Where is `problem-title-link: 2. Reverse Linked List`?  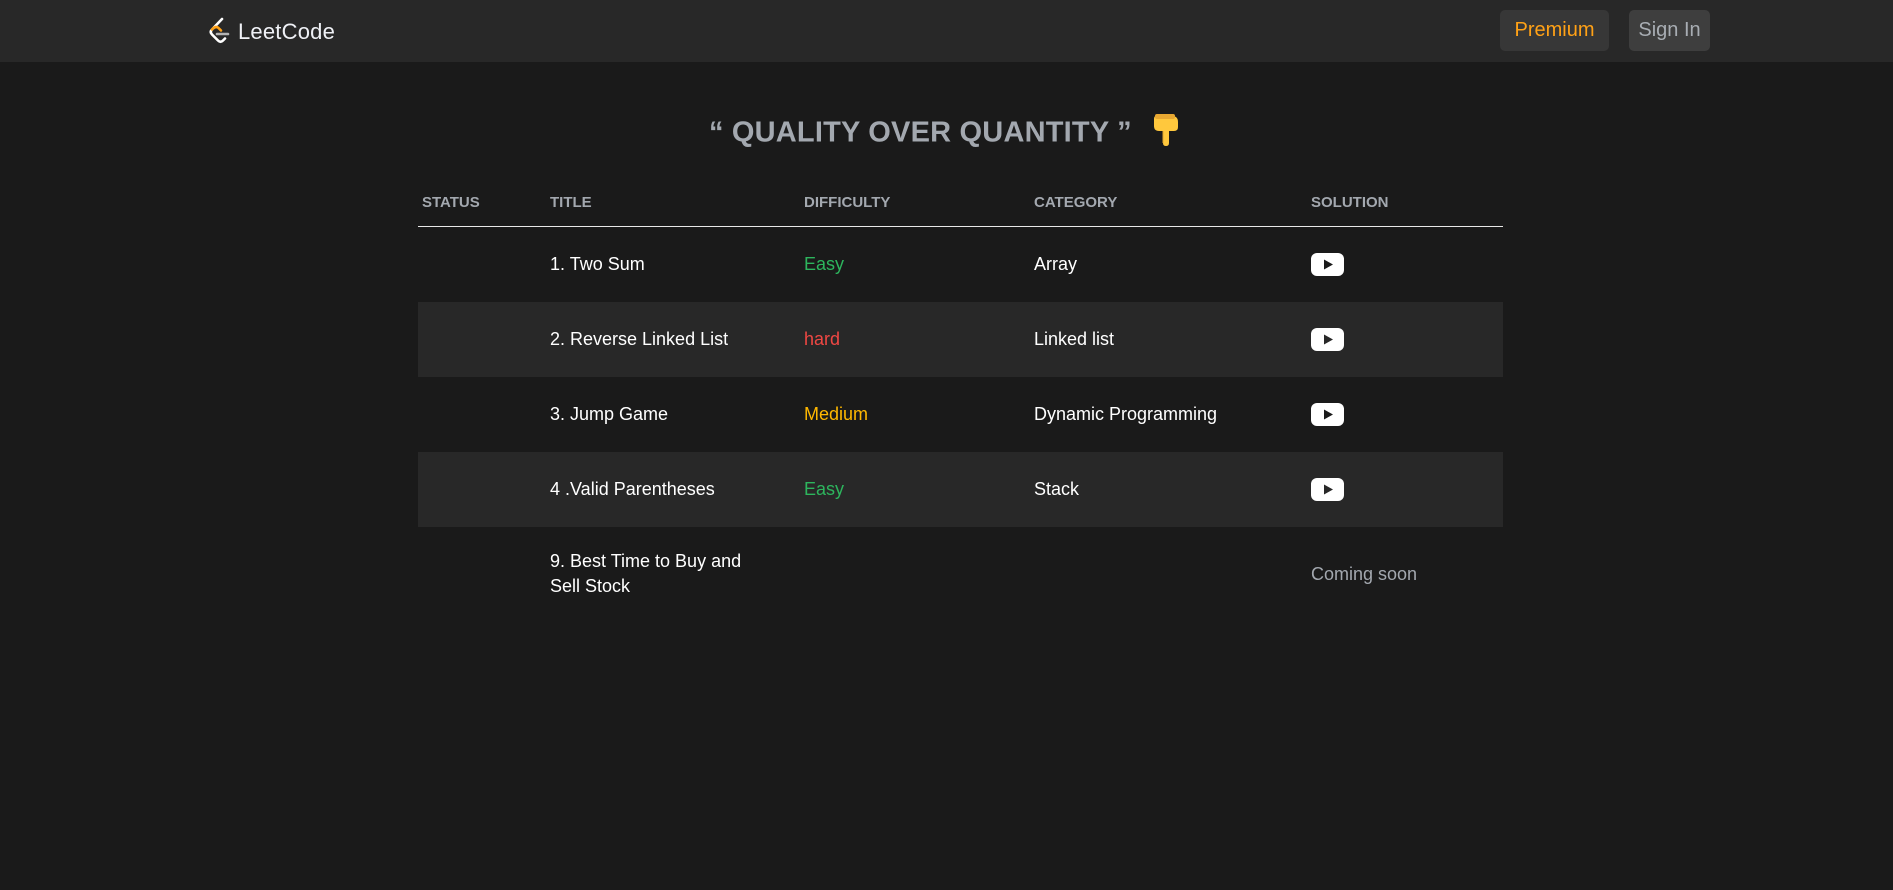
problem-title-link: 2. Reverse Linked List is located at coordinates (650, 339).